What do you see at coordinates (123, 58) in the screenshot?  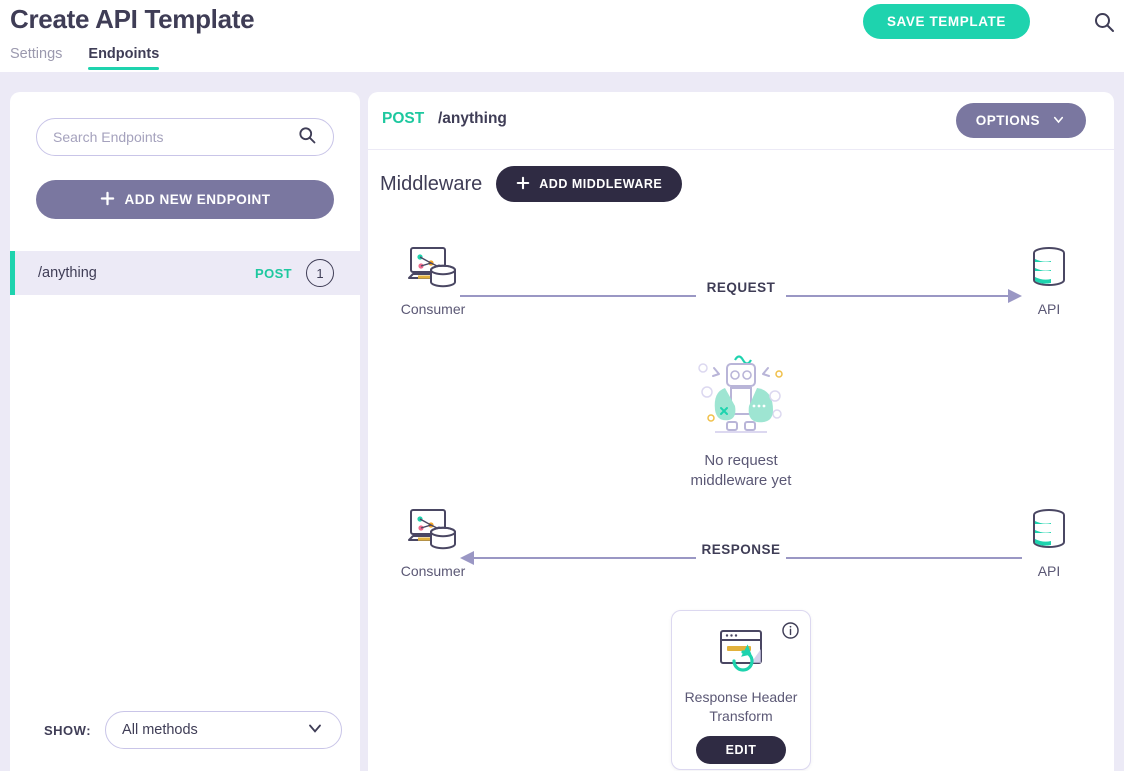 I see `tab-endpoints: Endpoints` at bounding box center [123, 58].